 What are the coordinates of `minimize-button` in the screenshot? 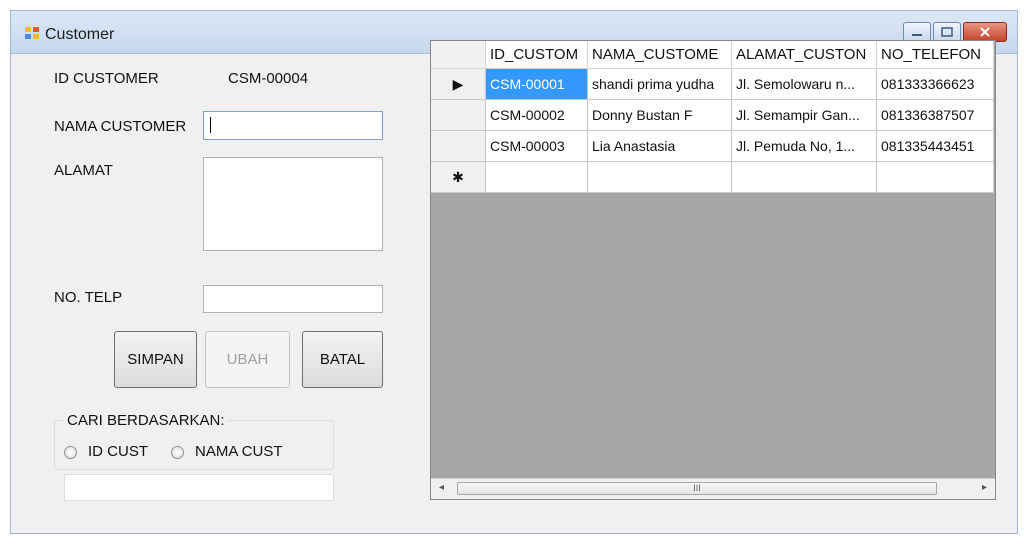 It's located at (917, 32).